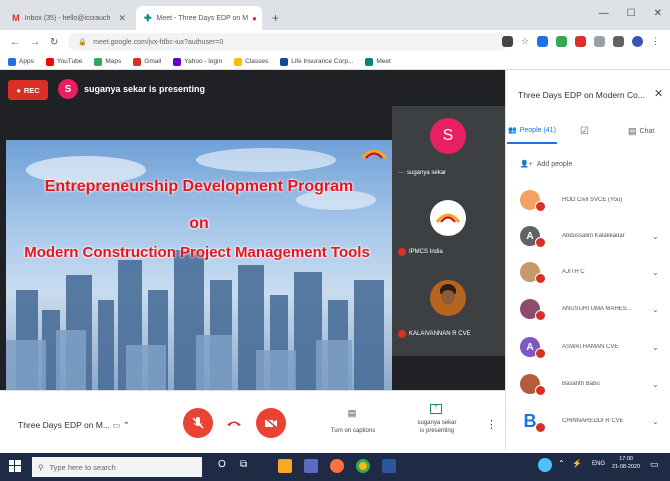 This screenshot has height=481, width=670. What do you see at coordinates (592, 272) in the screenshot?
I see `participant-row: AJITH C ⌄` at bounding box center [592, 272].